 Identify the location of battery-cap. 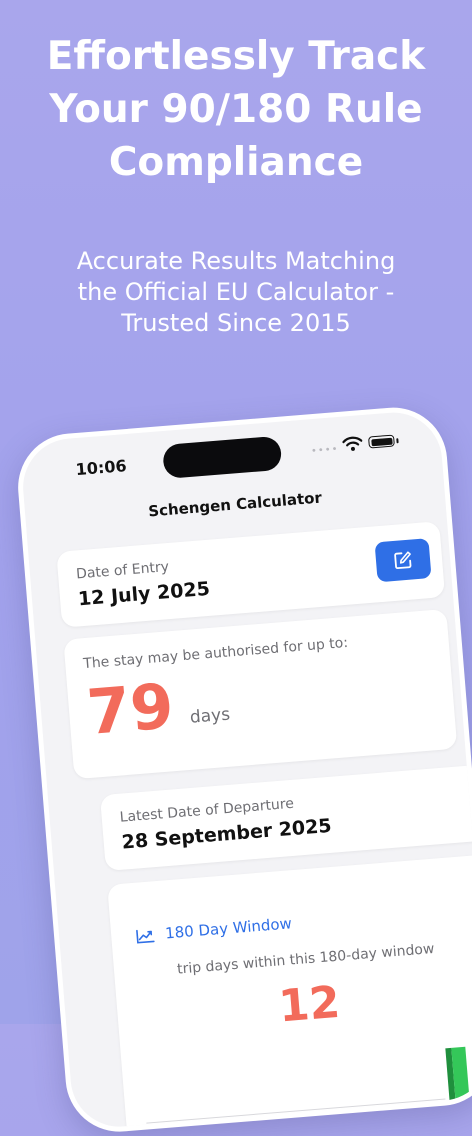
(397, 441).